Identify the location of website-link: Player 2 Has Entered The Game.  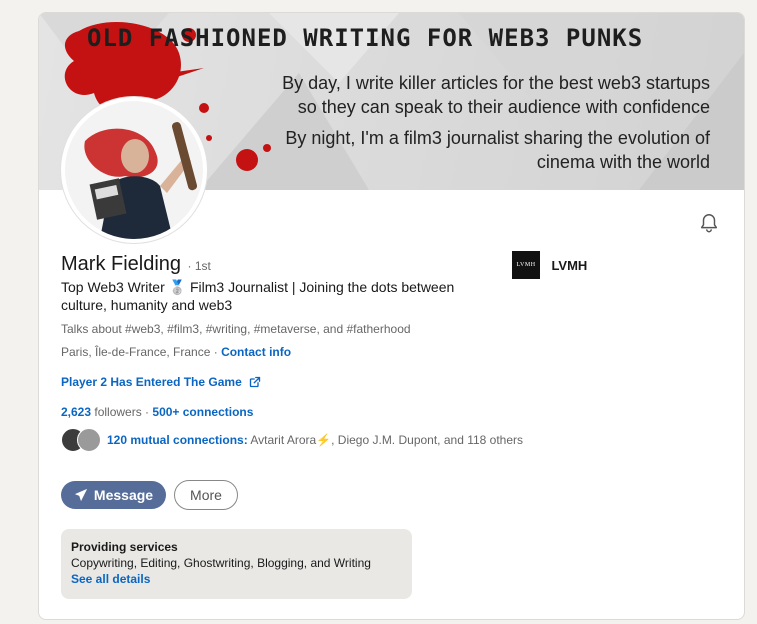
(161, 382).